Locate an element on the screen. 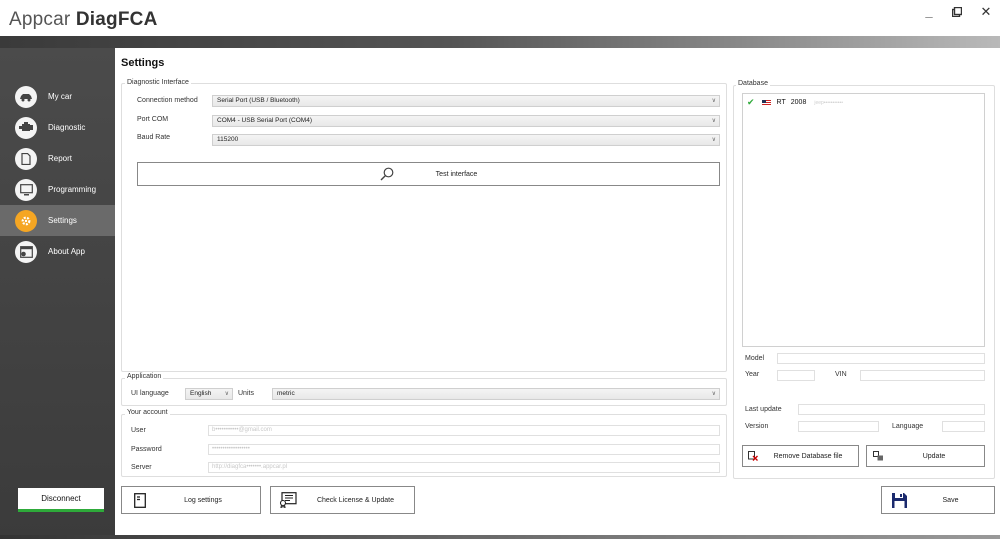 Image resolution: width=1000 pixels, height=539 pixels. engine-icon is located at coordinates (26, 127).